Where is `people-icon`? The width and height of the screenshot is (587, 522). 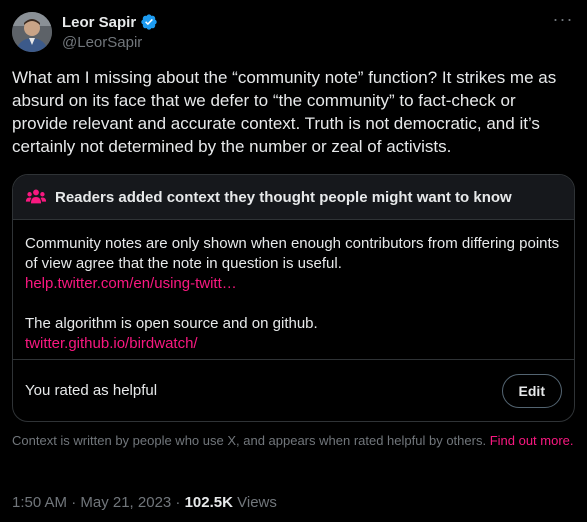 people-icon is located at coordinates (36, 196).